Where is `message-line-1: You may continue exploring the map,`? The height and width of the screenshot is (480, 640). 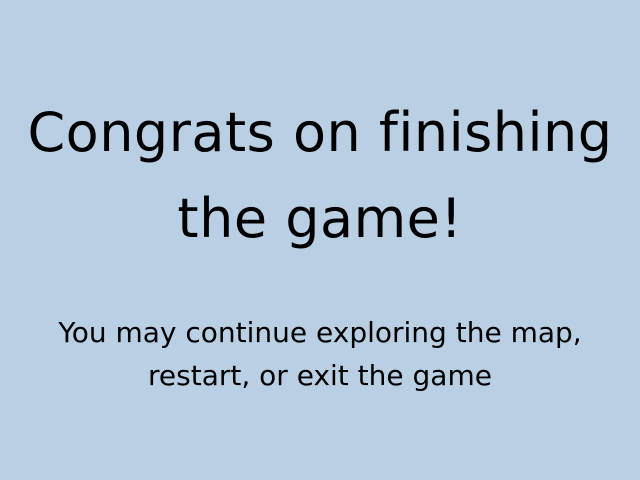
message-line-1: You may continue exploring the map, is located at coordinates (320, 332).